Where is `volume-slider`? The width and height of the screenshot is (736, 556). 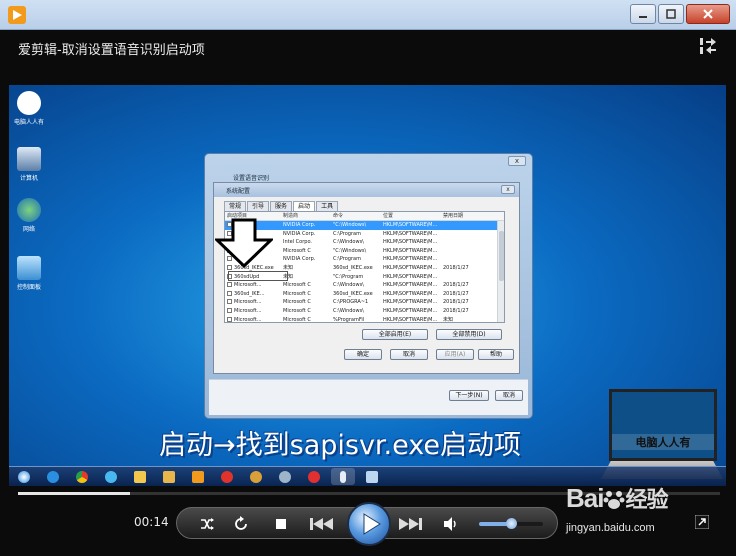
volume-slider is located at coordinates (511, 523).